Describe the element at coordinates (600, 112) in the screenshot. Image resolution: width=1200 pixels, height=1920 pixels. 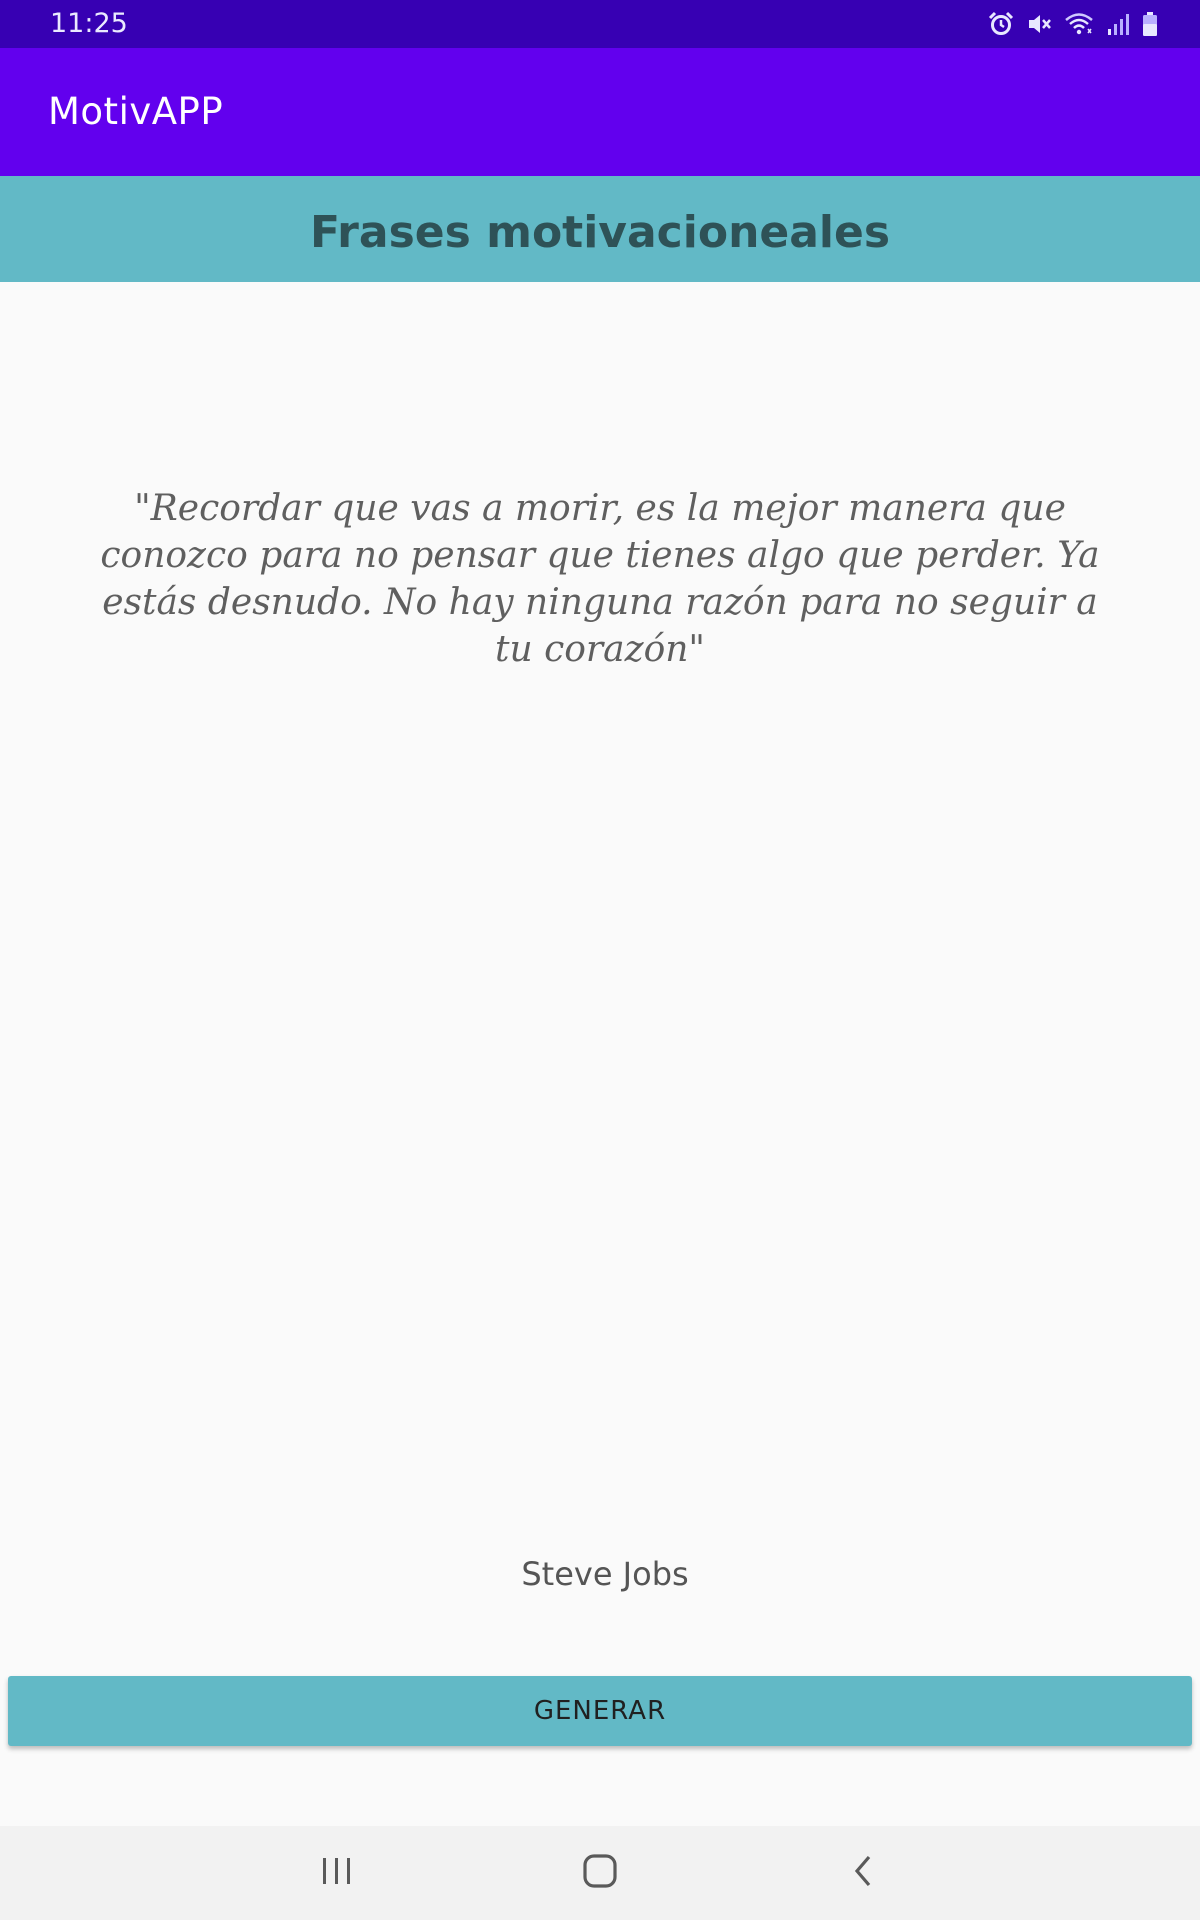
I see `app-bar: MotivAPP` at that location.